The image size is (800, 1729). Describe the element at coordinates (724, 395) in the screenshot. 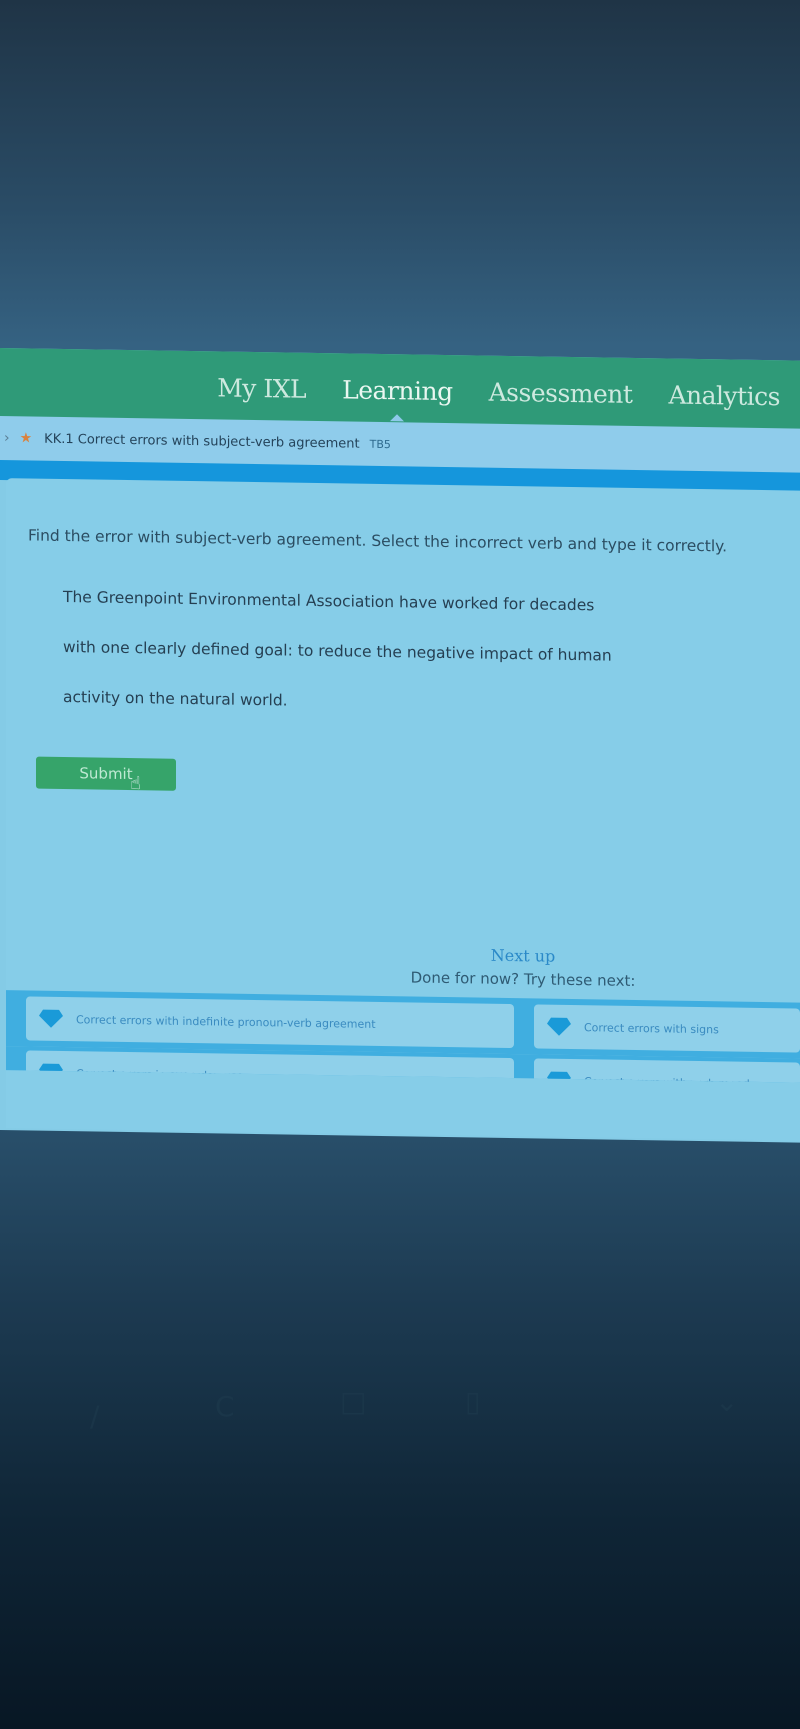

I see `nav-analytics: Analytics` at that location.